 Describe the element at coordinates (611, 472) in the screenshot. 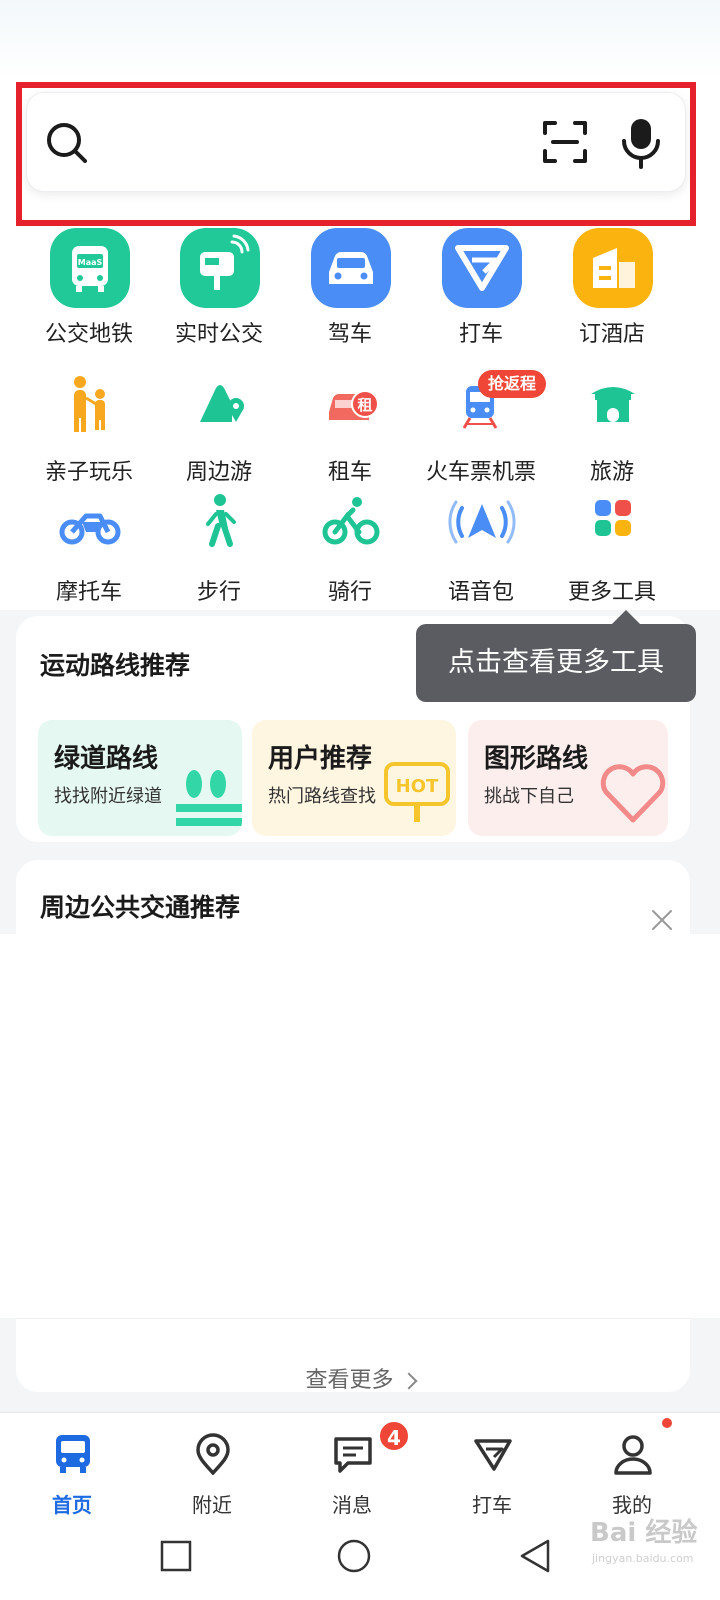

I see `grid-label: 旅游` at that location.